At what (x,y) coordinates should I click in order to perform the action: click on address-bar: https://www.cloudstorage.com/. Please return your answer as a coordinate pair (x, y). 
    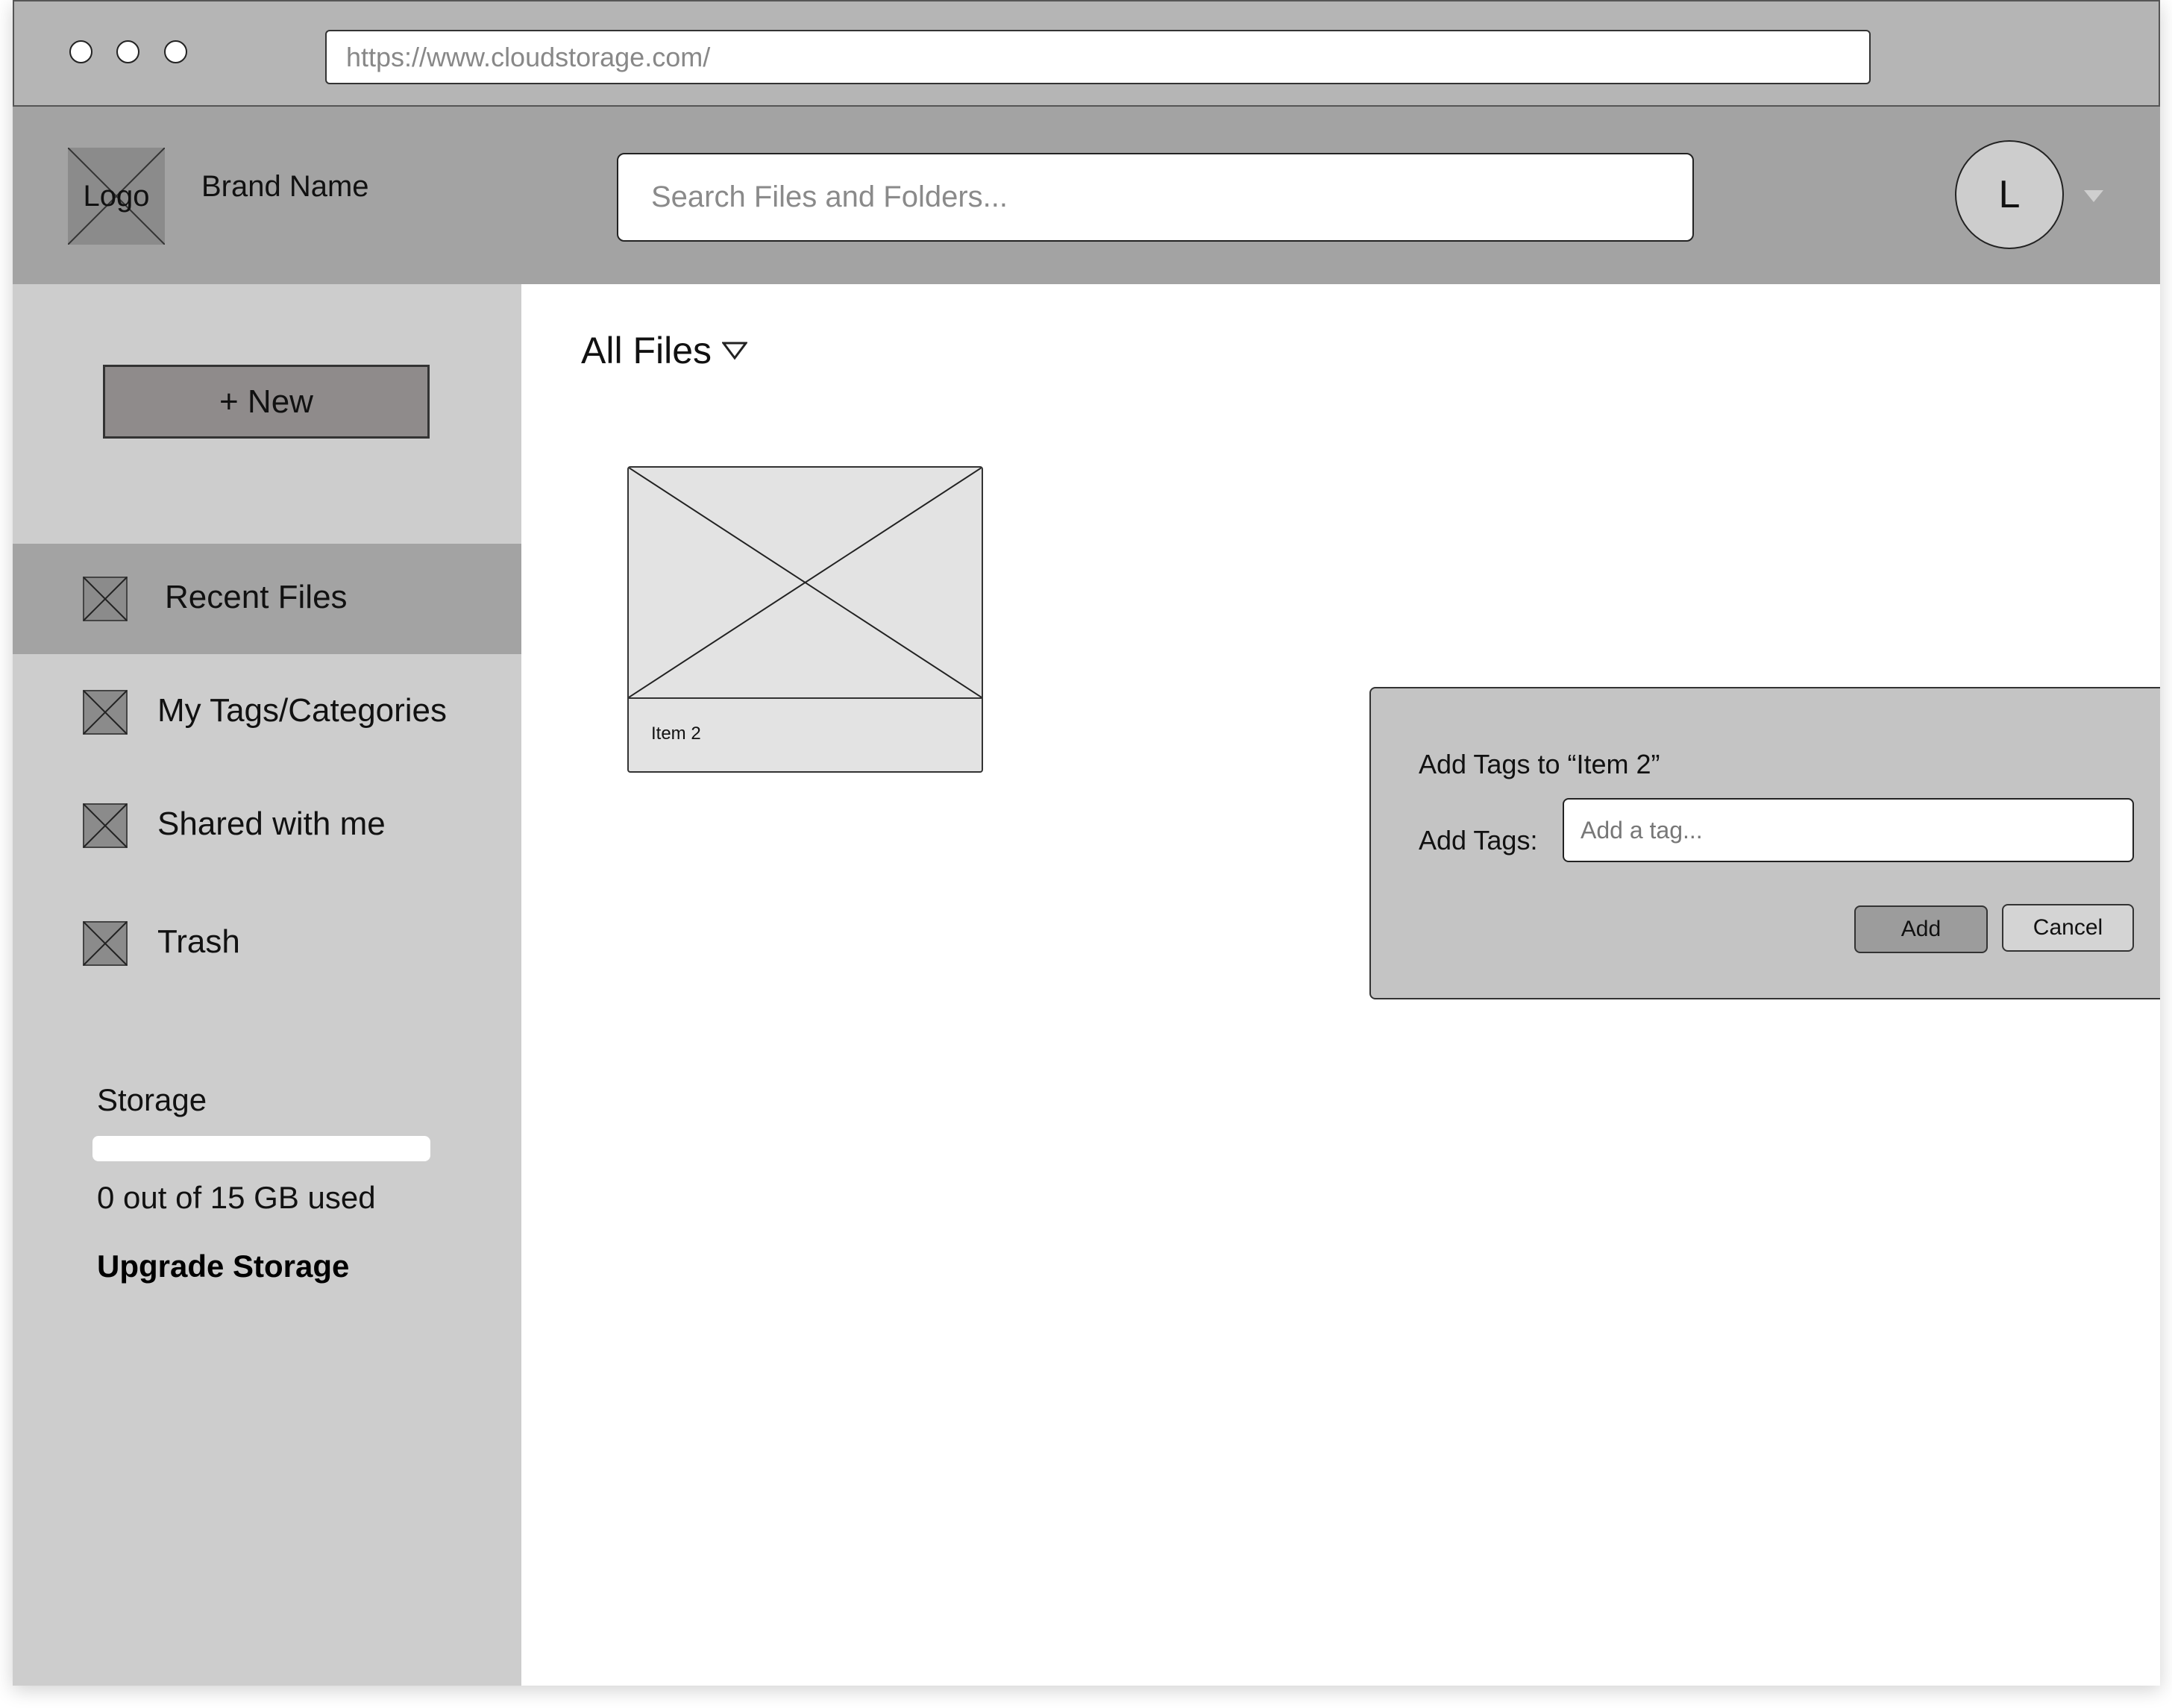
    Looking at the image, I should click on (1098, 57).